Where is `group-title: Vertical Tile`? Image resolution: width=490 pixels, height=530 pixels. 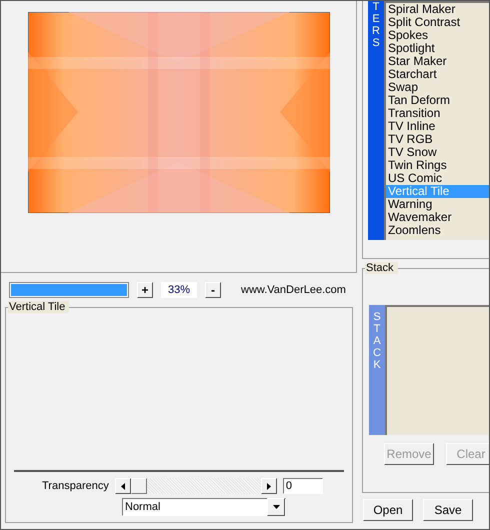 group-title: Vertical Tile is located at coordinates (39, 307).